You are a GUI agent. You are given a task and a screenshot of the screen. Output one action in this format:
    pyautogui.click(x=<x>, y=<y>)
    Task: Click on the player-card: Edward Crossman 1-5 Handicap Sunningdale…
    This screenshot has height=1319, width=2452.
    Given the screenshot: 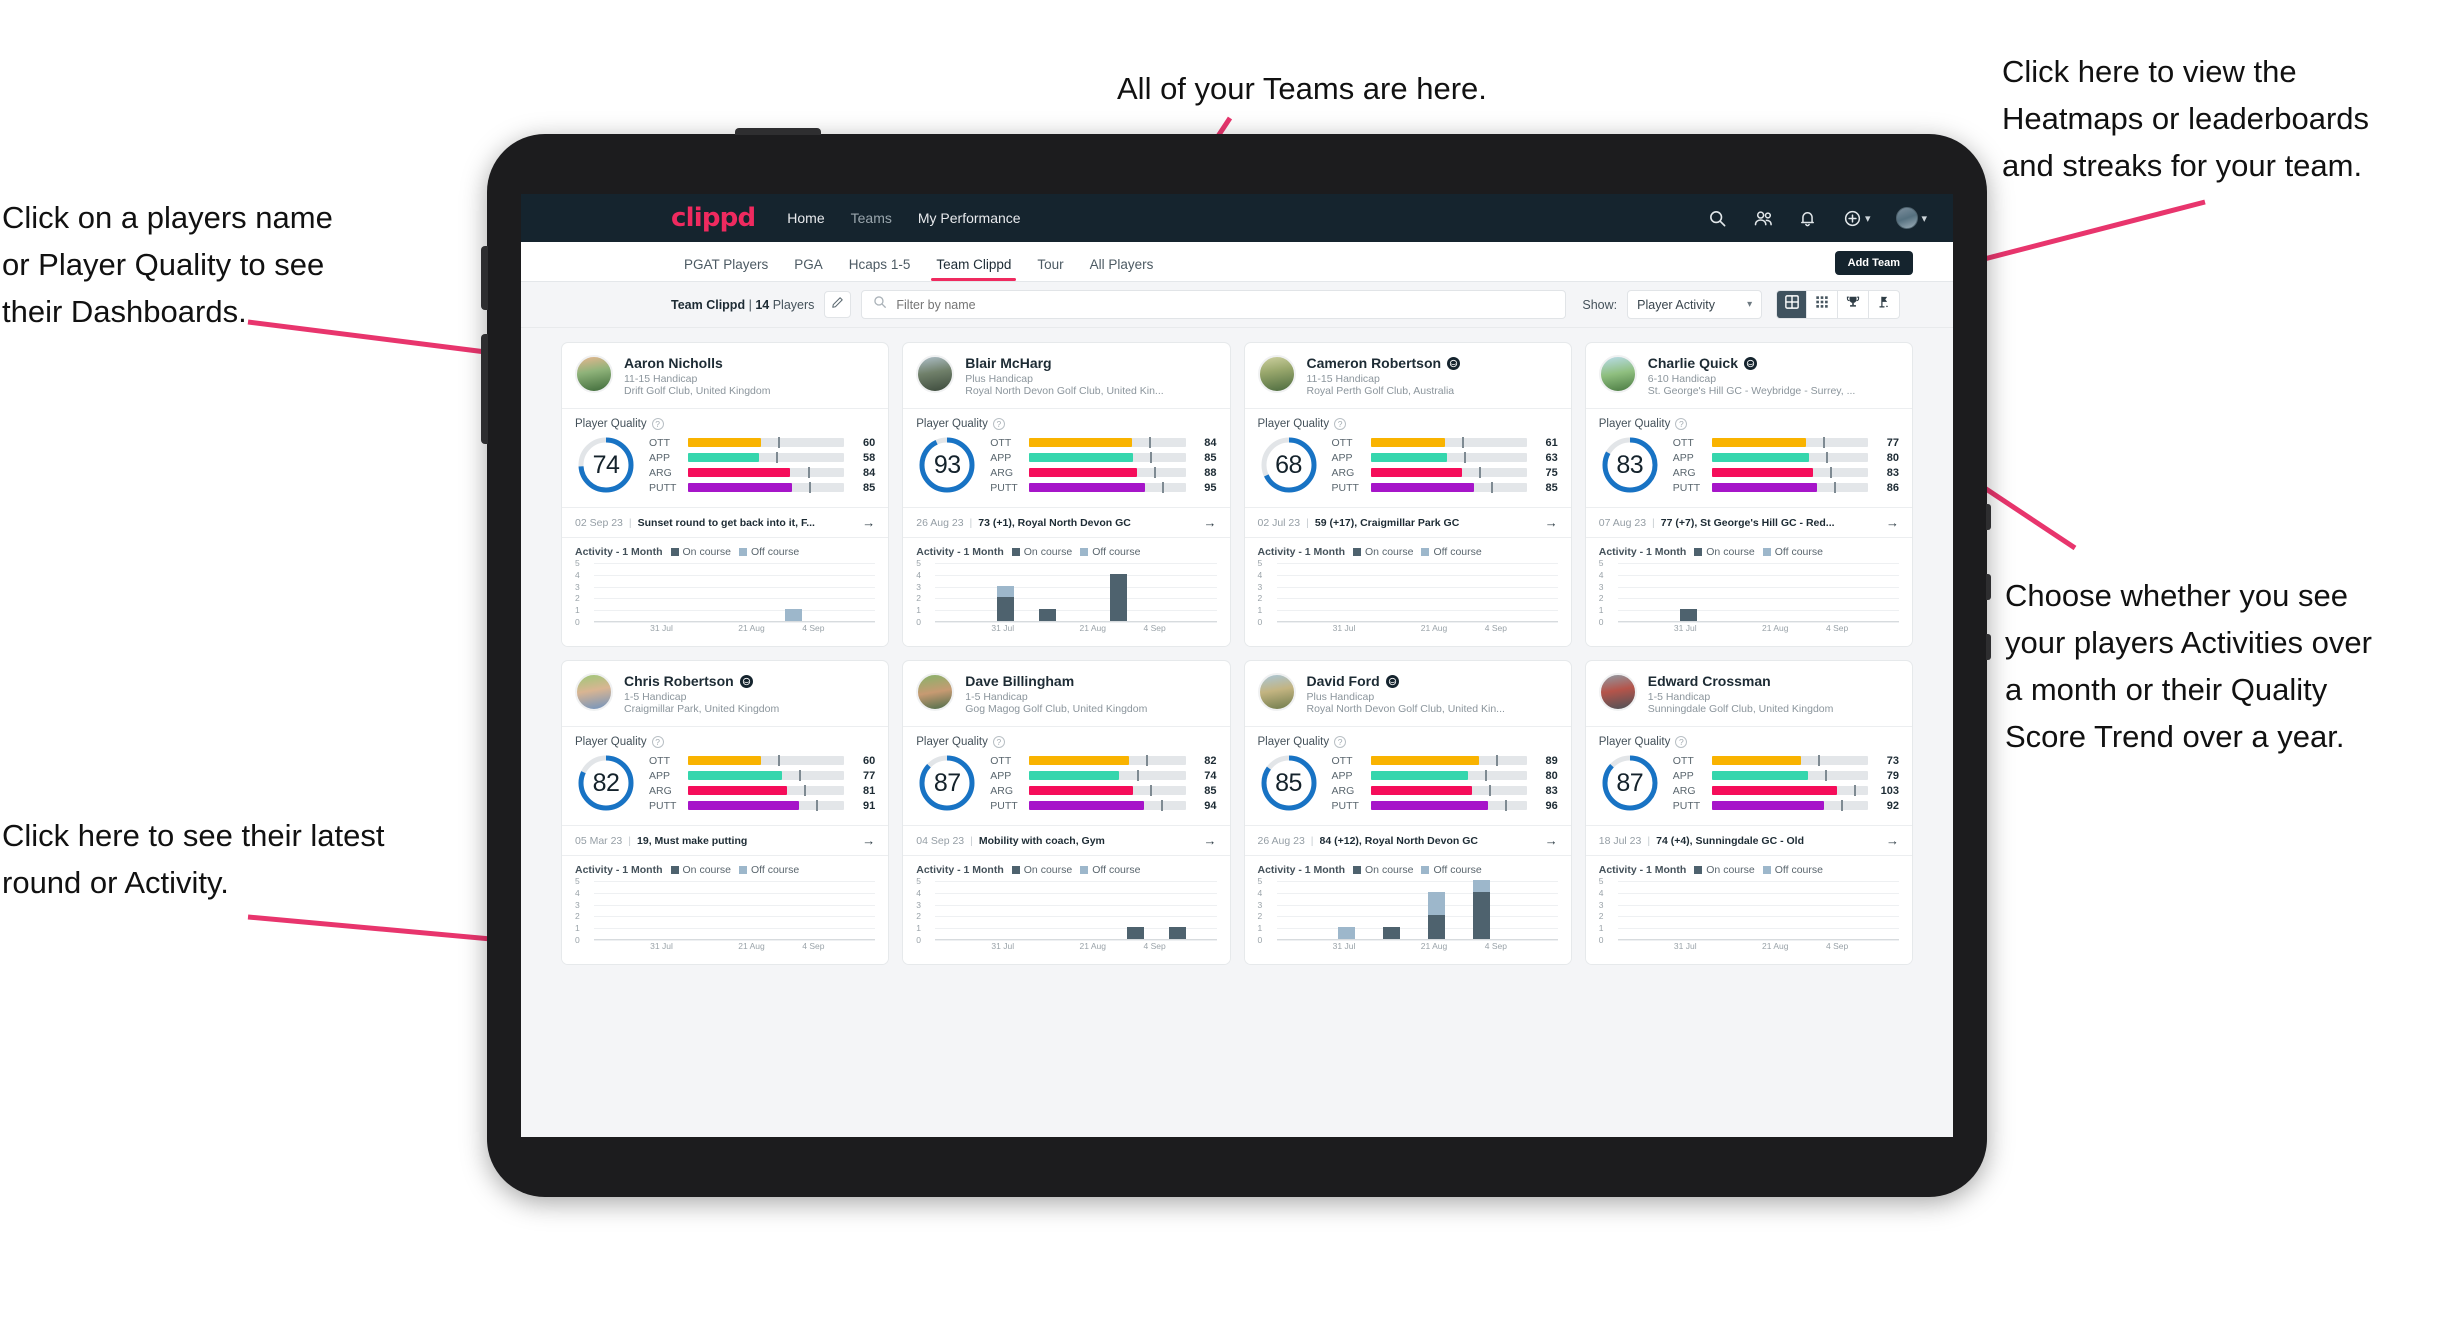 What is the action you would take?
    pyautogui.click(x=1748, y=812)
    